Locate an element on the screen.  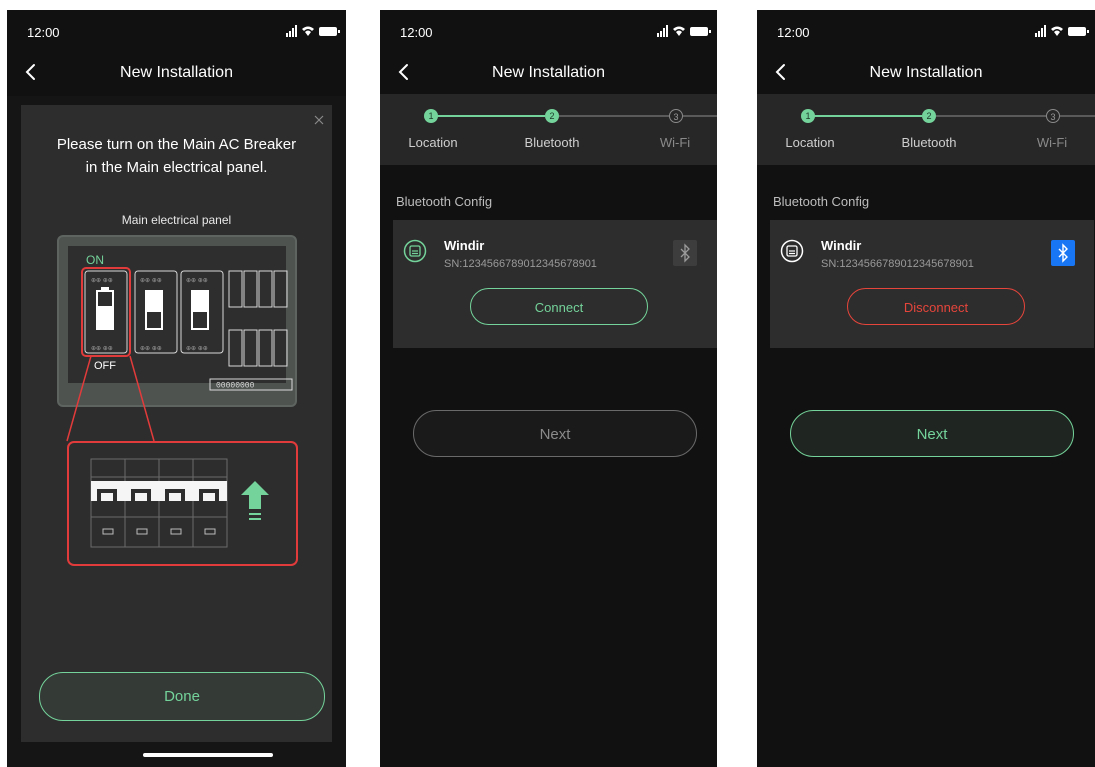
callout-lines is located at coordinates (110, 398).